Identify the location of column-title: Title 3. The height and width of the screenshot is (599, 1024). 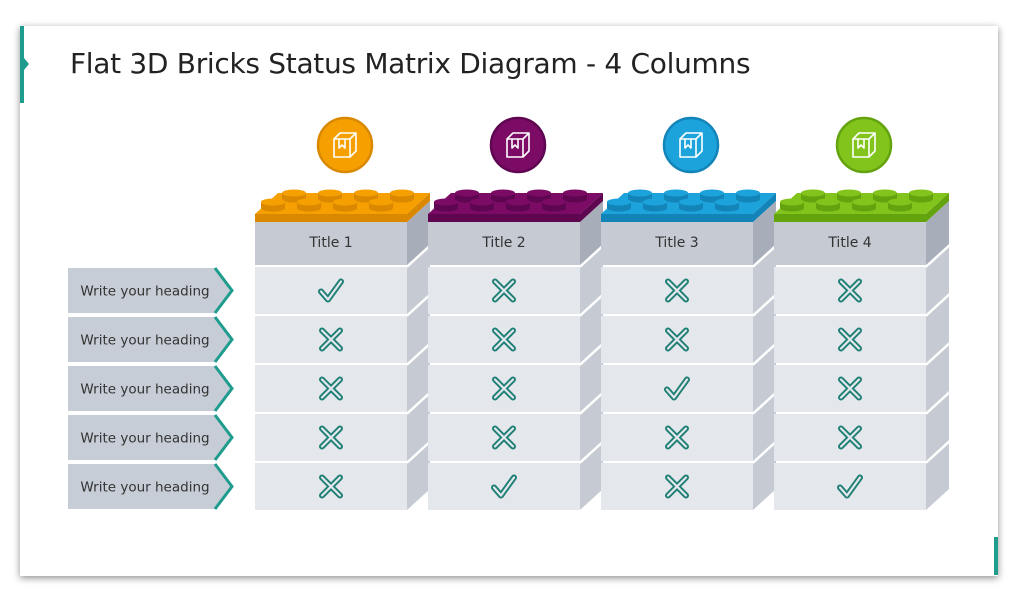
(676, 243).